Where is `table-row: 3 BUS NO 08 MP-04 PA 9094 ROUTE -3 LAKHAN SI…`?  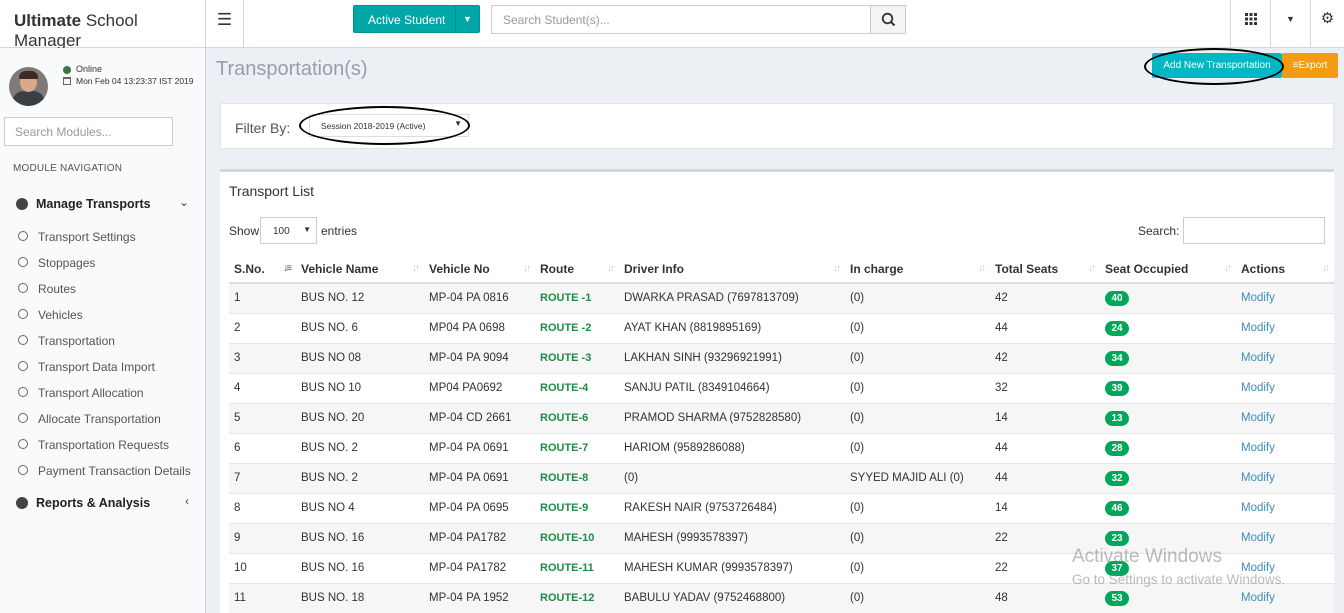 table-row: 3 BUS NO 08 MP-04 PA 9094 ROUTE -3 LAKHAN SI… is located at coordinates (781, 357).